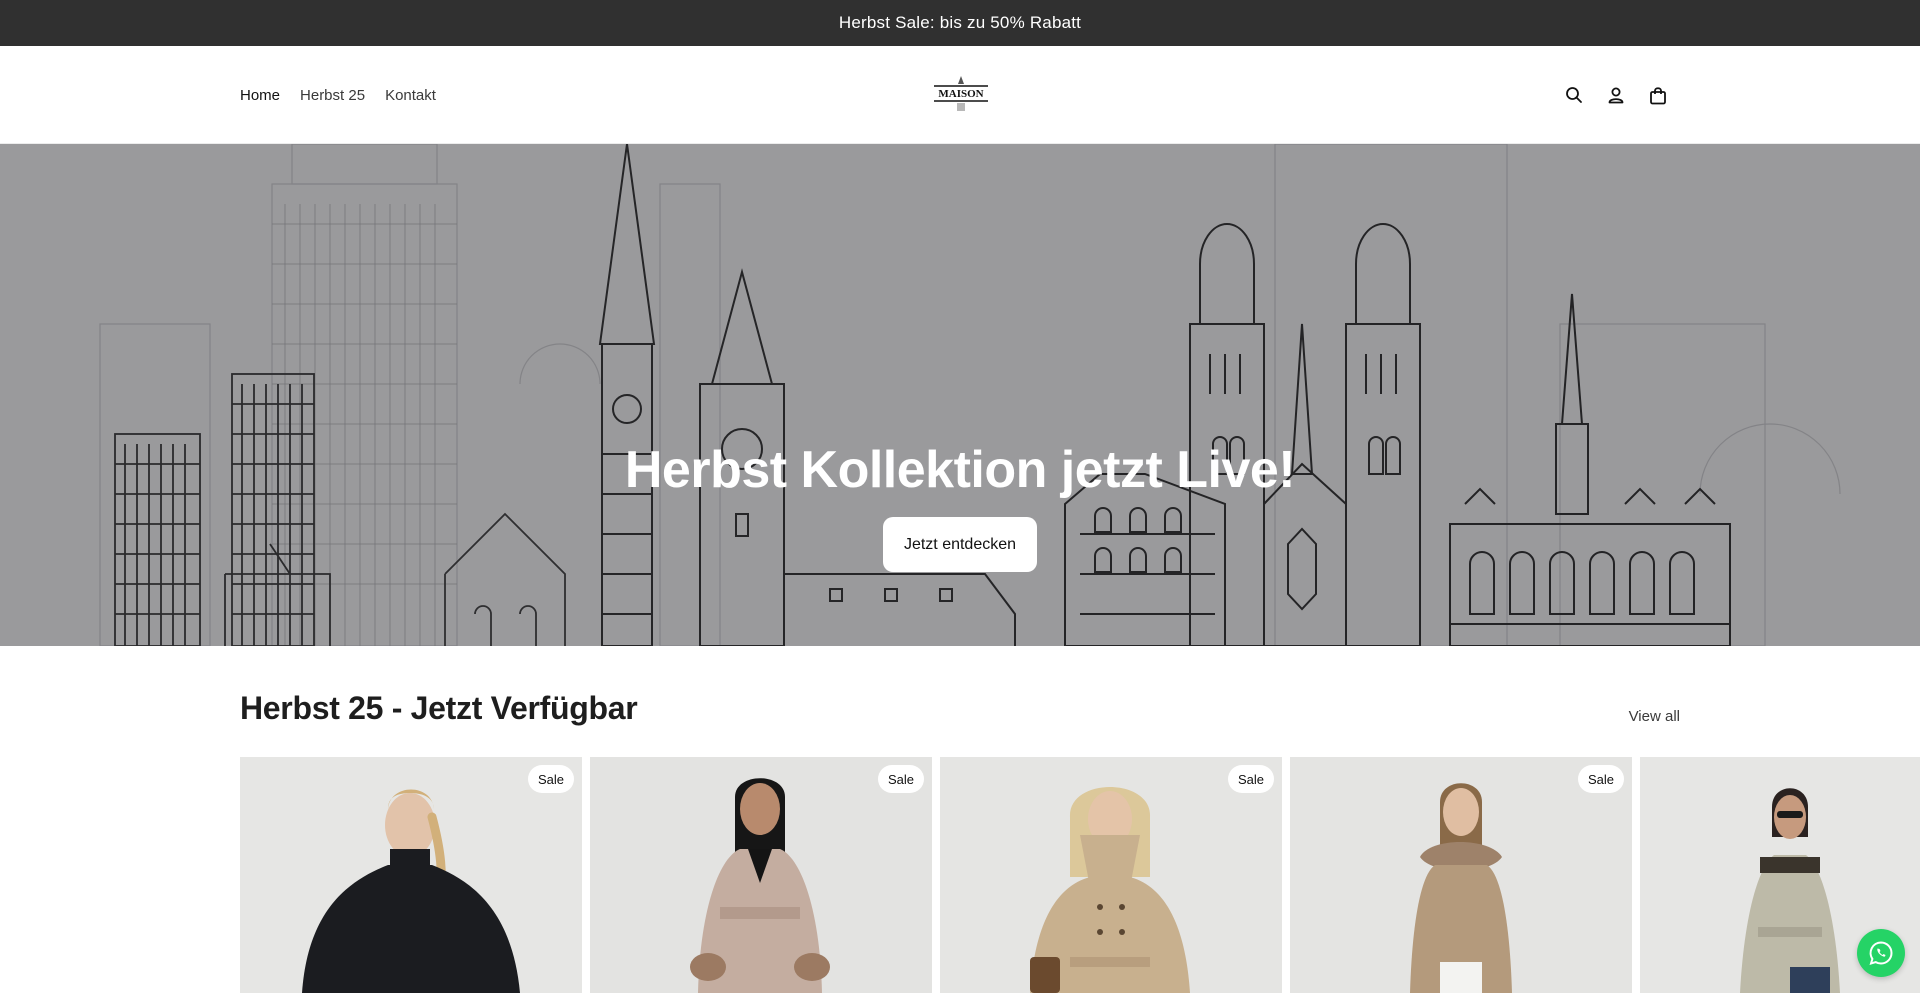  I want to click on maison-logo: MAISON, so click(961, 95).